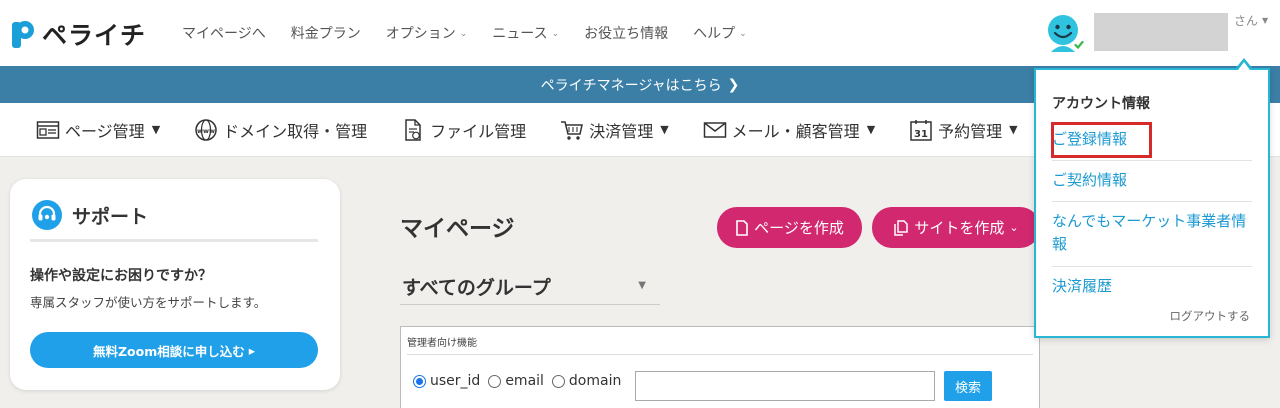  I want to click on svg-text: www, so click(206, 131).